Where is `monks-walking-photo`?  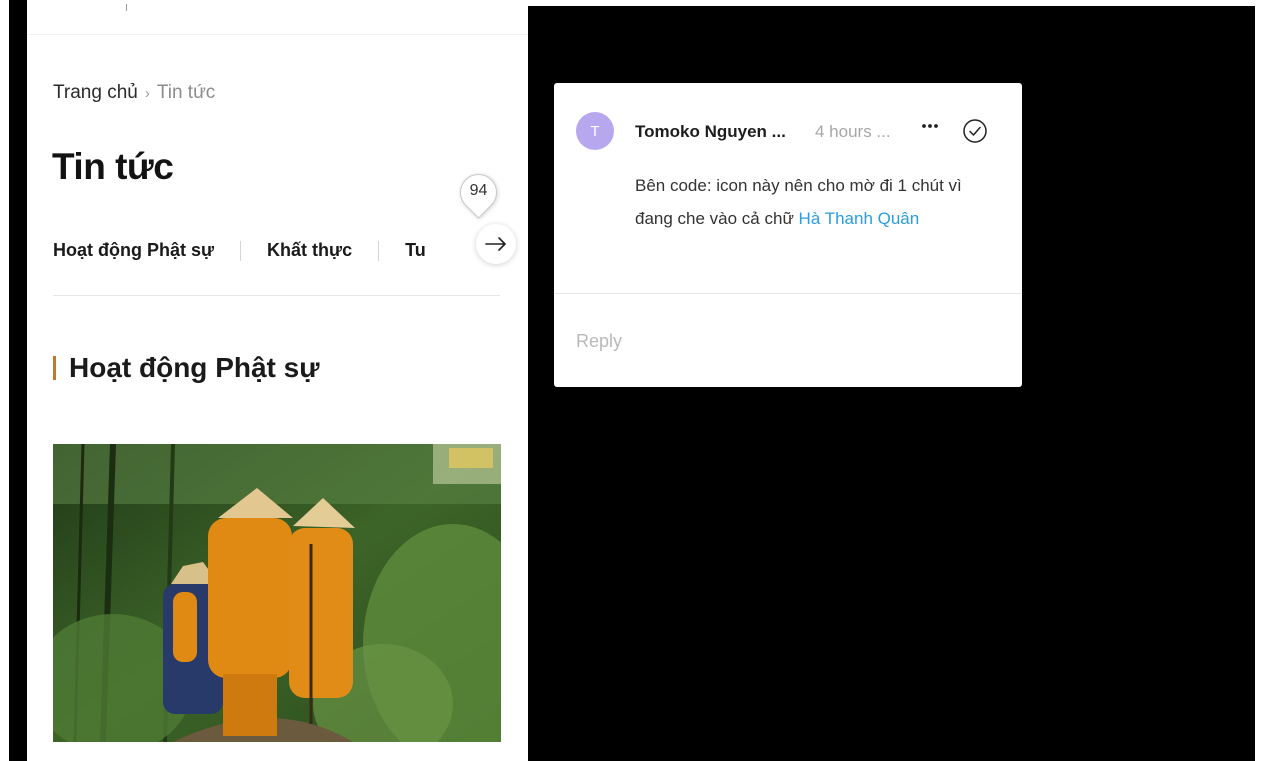 monks-walking-photo is located at coordinates (277, 593).